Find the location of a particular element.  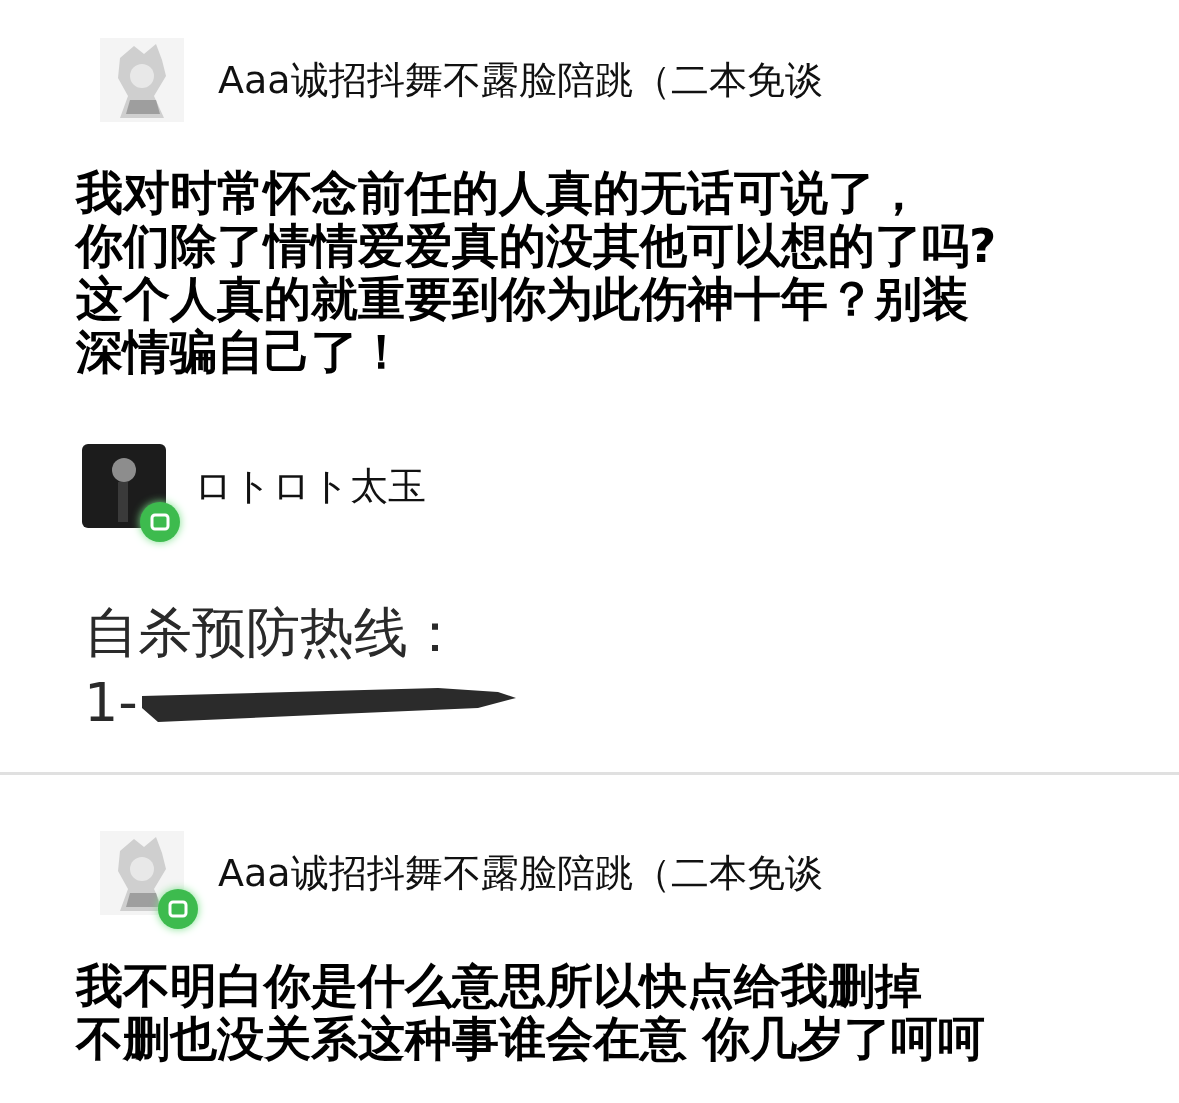

comment-text: 我对时常怀念前任的人真的无话可说了， is located at coordinates (499, 192).